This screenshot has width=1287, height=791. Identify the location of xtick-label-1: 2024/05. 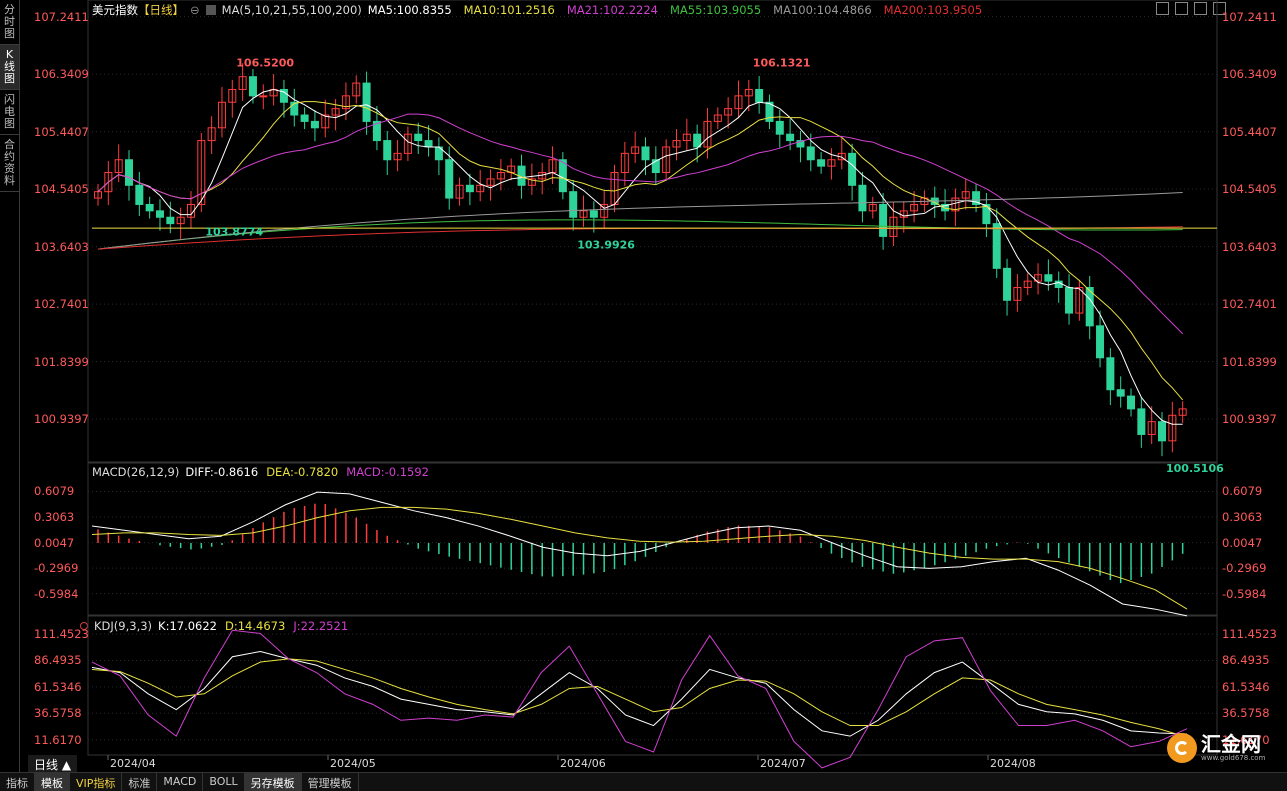
(353, 763).